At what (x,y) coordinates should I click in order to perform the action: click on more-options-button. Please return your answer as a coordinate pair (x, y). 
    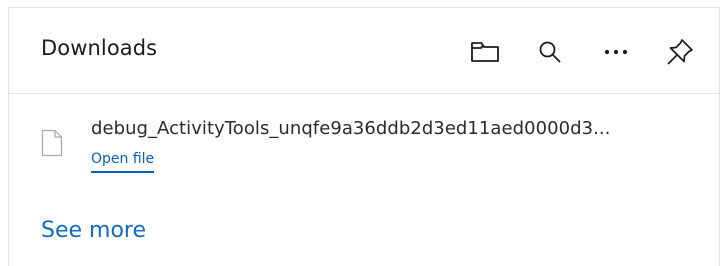
    Looking at the image, I should click on (616, 52).